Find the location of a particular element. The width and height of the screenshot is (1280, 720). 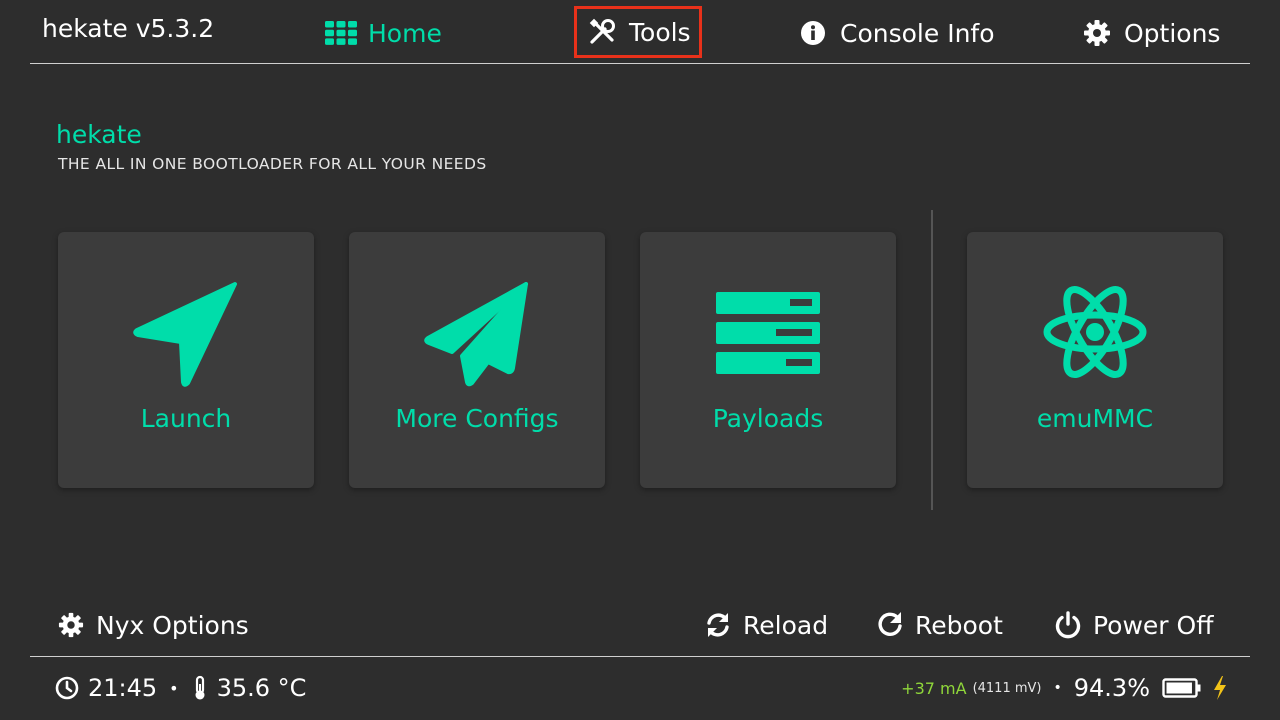

tab-tools-label: Tools is located at coordinates (660, 32).